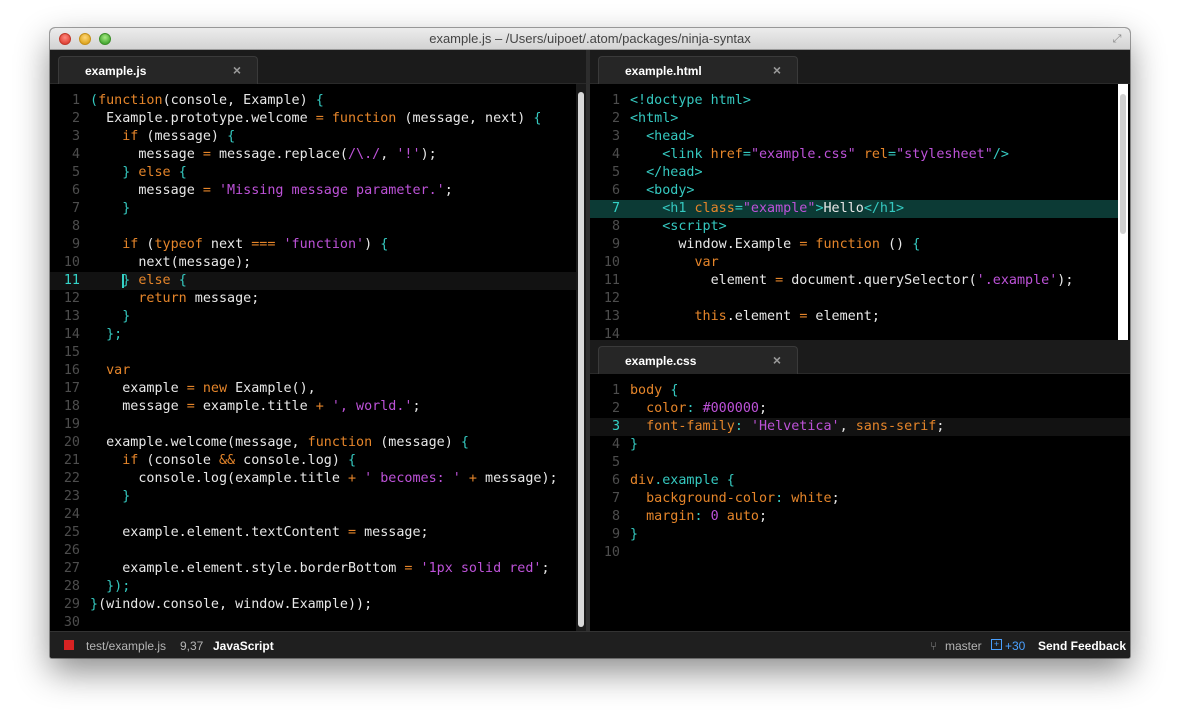 Image resolution: width=1179 pixels, height=728 pixels. What do you see at coordinates (313, 353) in the screenshot?
I see `code-line: 15` at bounding box center [313, 353].